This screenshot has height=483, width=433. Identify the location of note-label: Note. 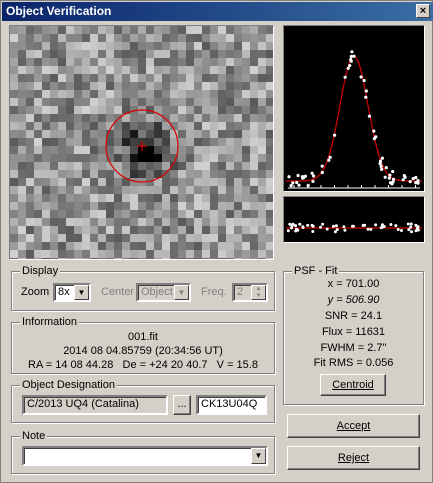
(34, 436).